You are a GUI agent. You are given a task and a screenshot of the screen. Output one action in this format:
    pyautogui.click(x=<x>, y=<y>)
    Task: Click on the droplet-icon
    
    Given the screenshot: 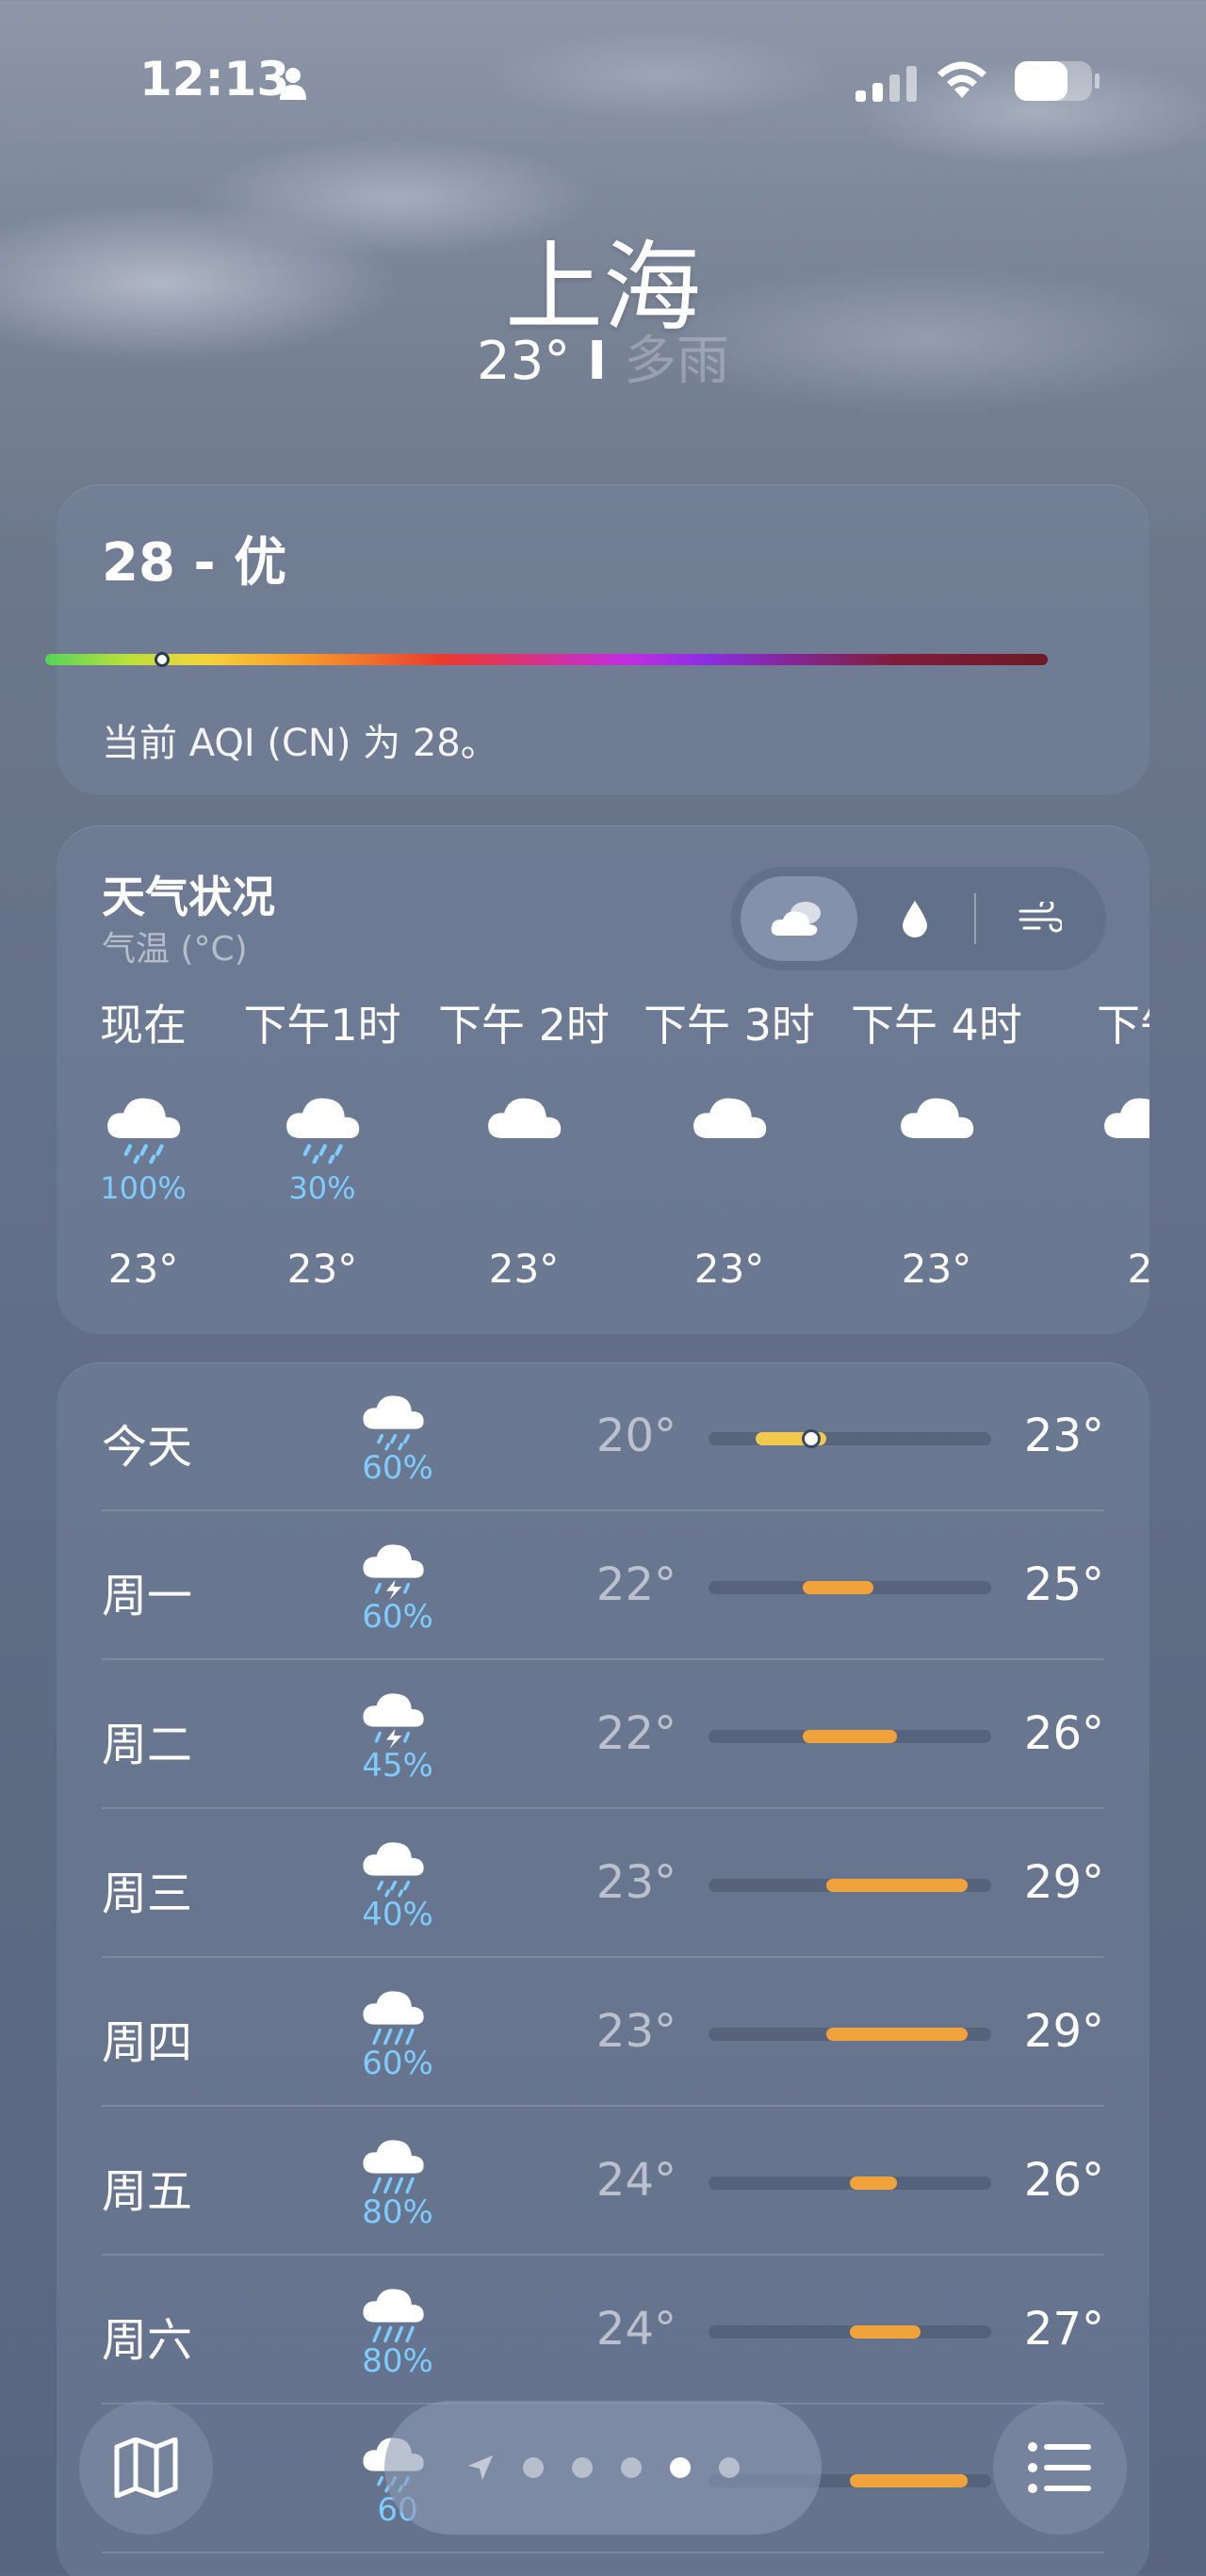 What is the action you would take?
    pyautogui.click(x=915, y=919)
    